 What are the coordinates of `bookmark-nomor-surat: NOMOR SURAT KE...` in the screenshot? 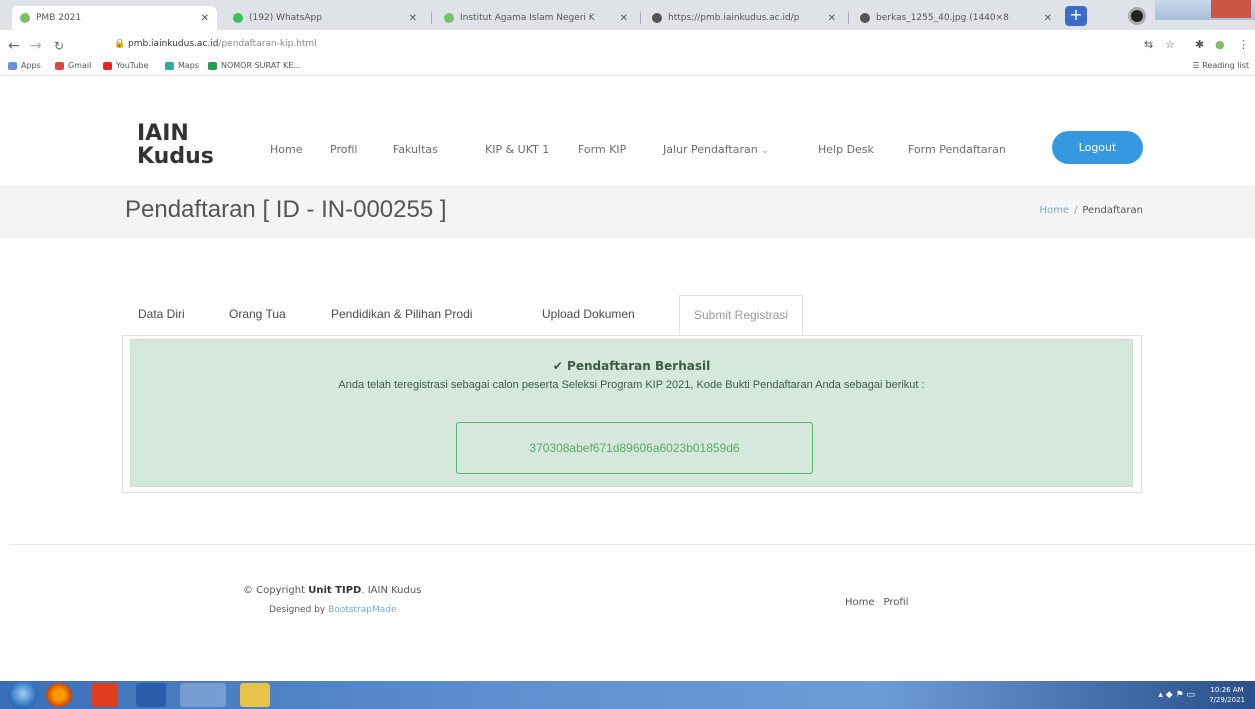 It's located at (254, 65).